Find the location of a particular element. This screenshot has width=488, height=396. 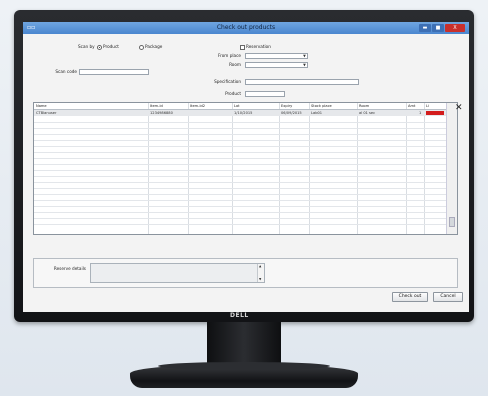

reservation-checkbox is located at coordinates (242, 47).